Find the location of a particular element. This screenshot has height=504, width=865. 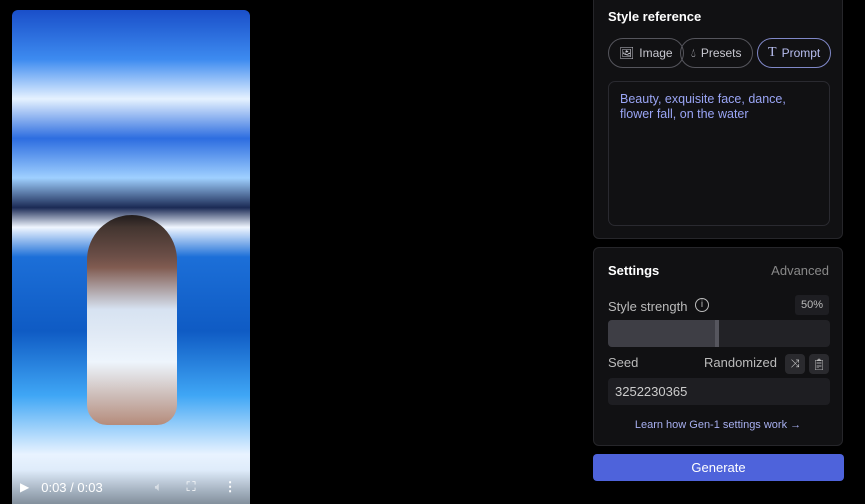

advanced-link: Advanced is located at coordinates (800, 270).